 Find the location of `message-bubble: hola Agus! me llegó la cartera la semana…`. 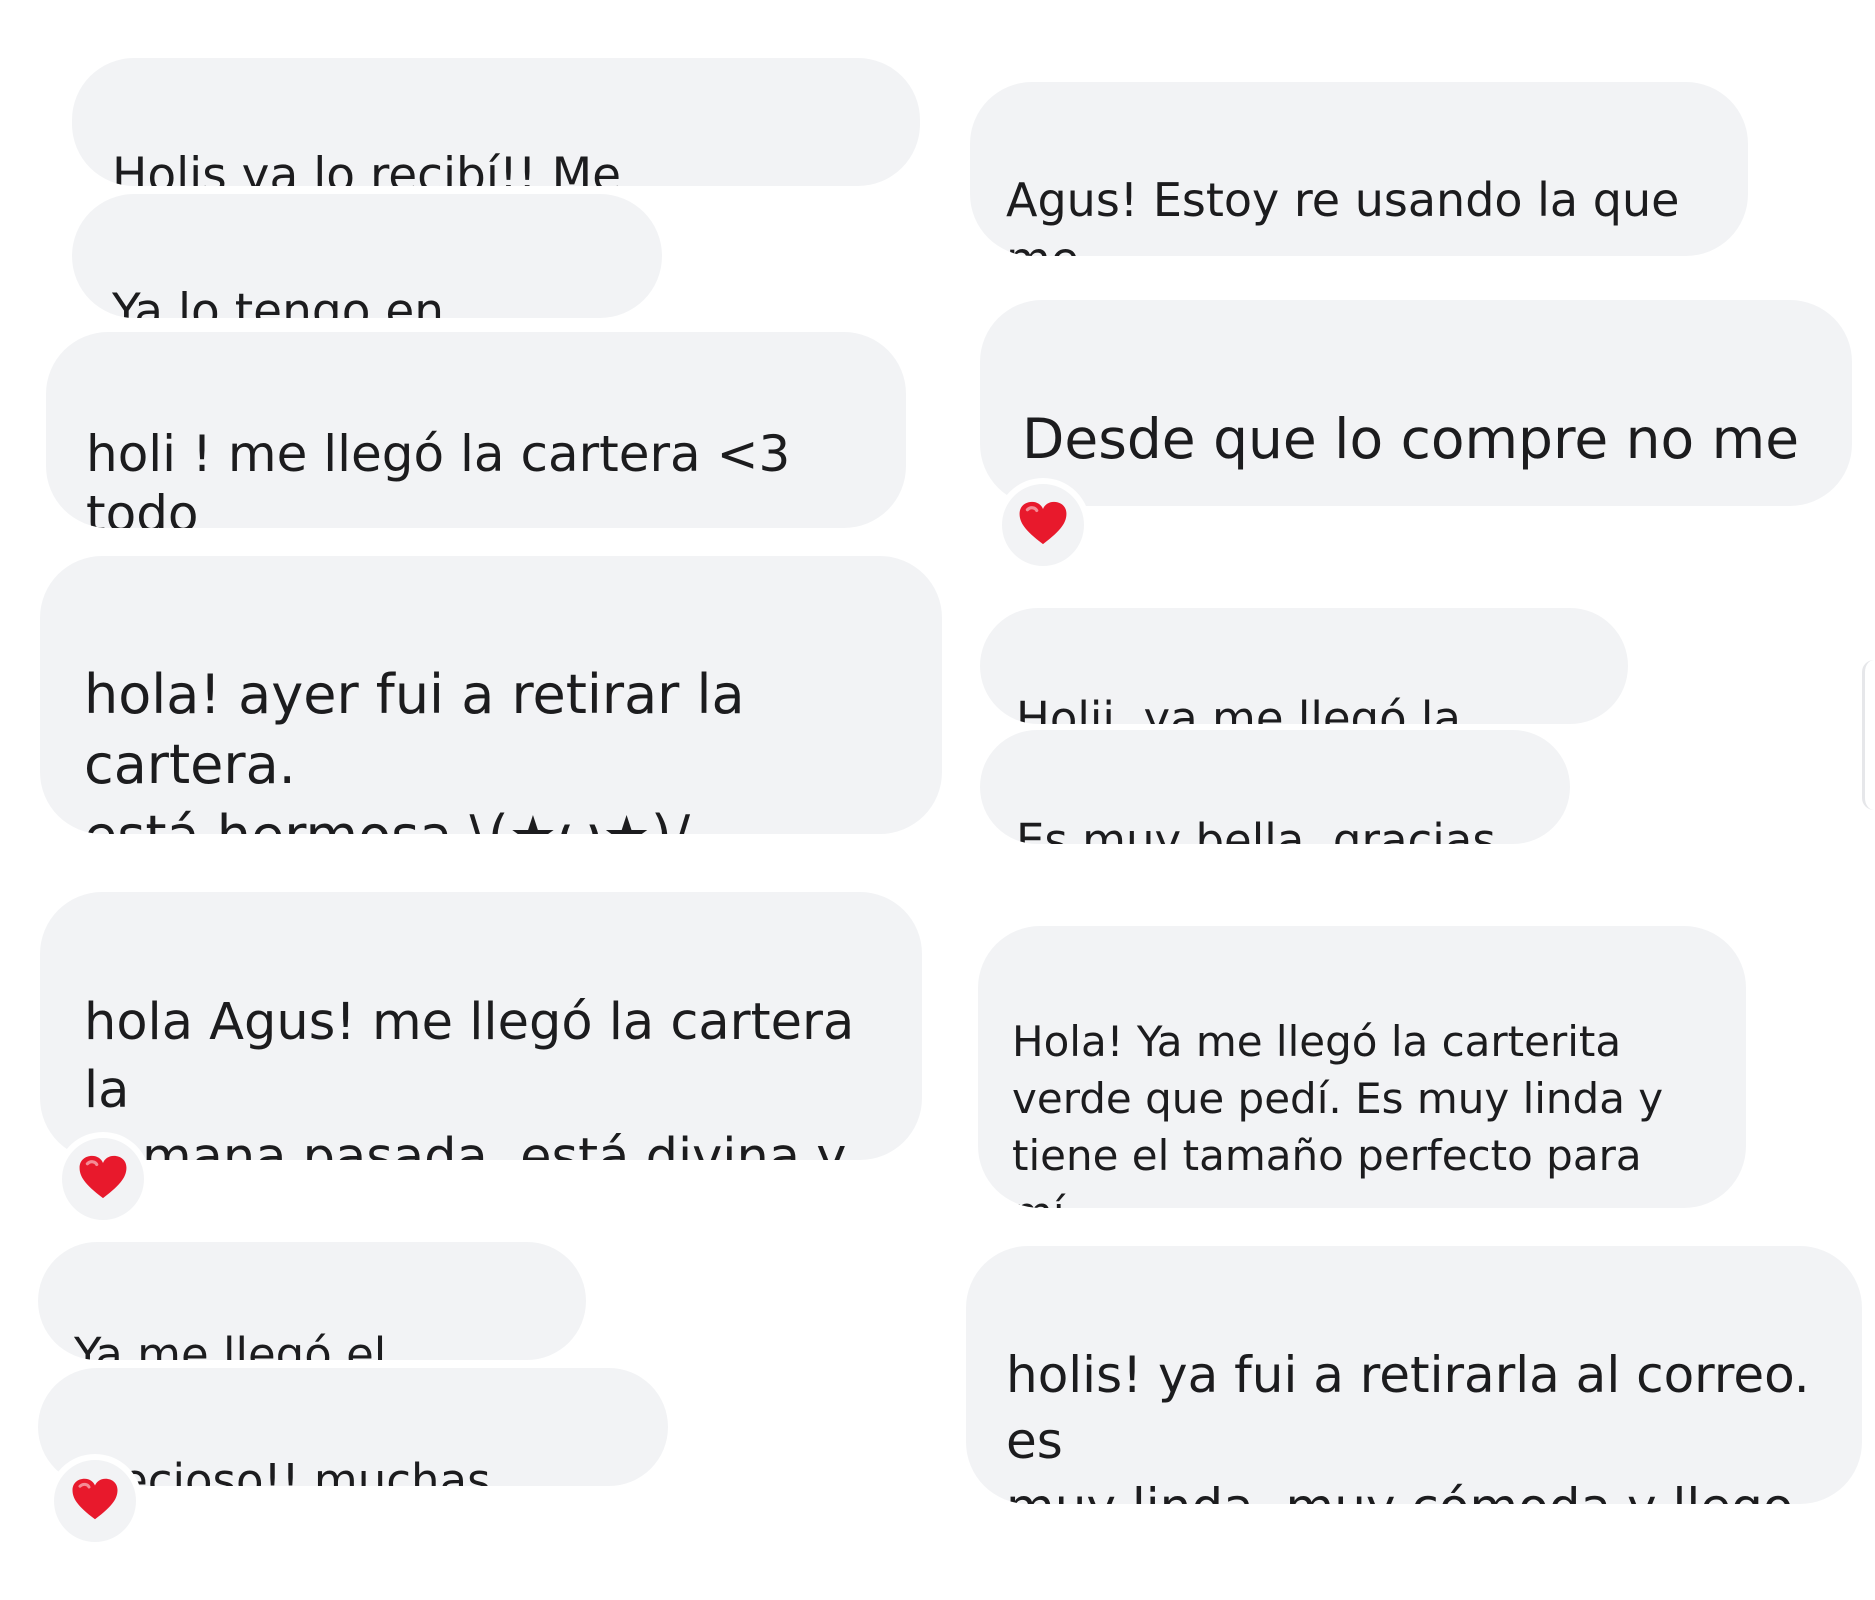

message-bubble: hola Agus! me llegó la cartera la semana… is located at coordinates (481, 1026).